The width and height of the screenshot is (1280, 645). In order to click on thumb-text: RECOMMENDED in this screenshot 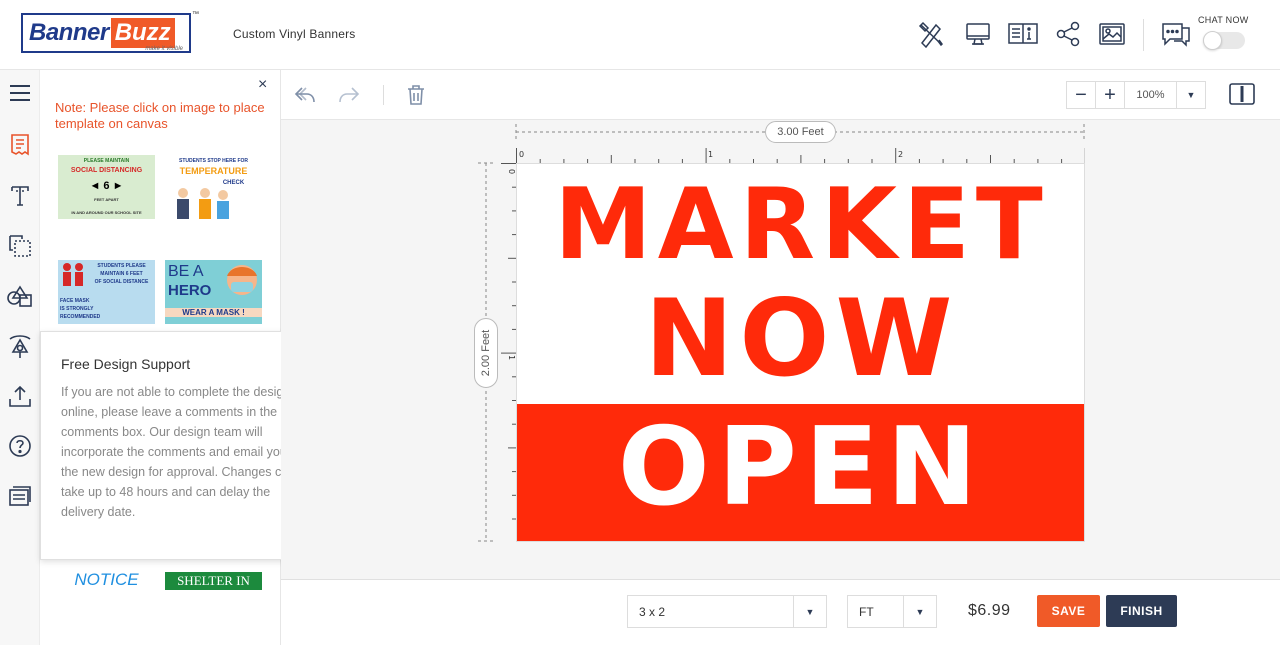, I will do `click(80, 317)`.